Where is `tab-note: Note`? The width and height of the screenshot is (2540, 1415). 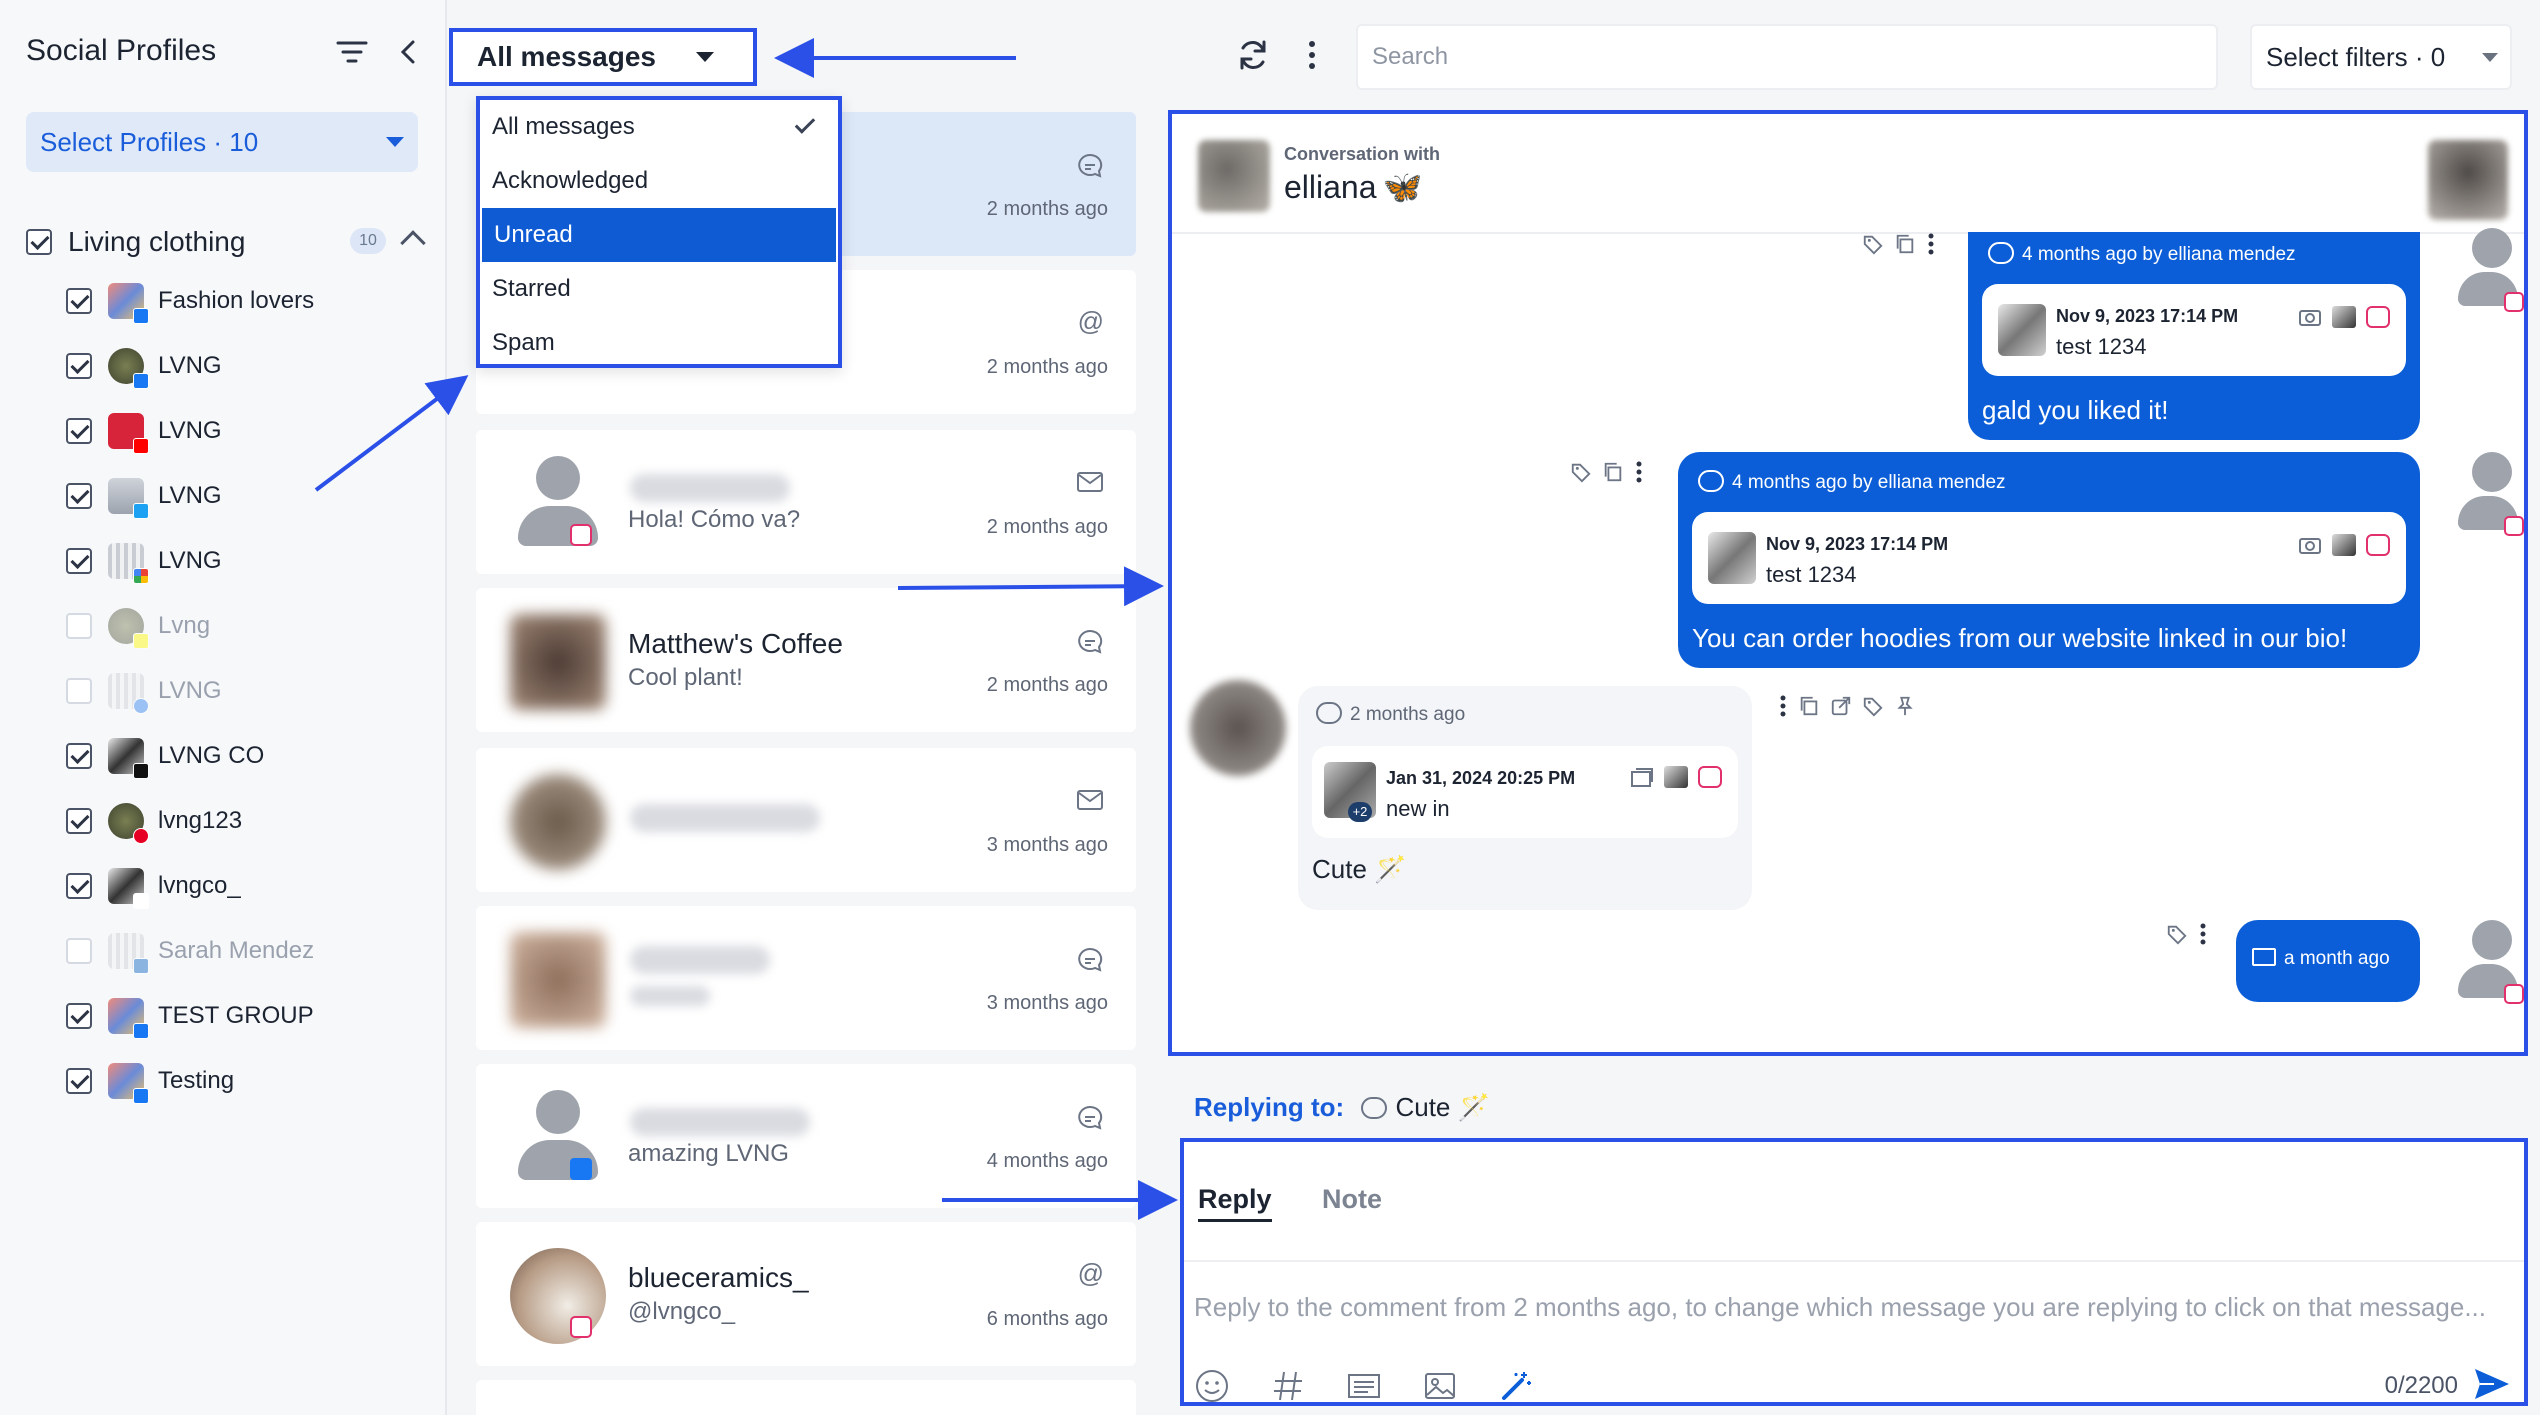 tab-note: Note is located at coordinates (1352, 1199).